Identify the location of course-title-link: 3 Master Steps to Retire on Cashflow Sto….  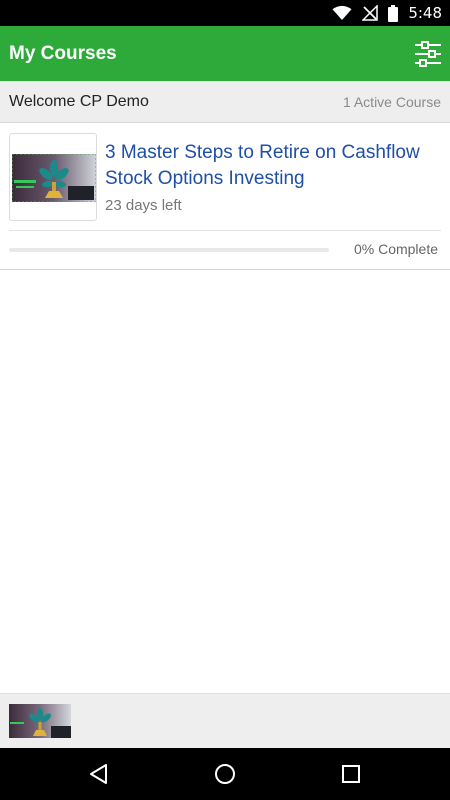
(270, 166).